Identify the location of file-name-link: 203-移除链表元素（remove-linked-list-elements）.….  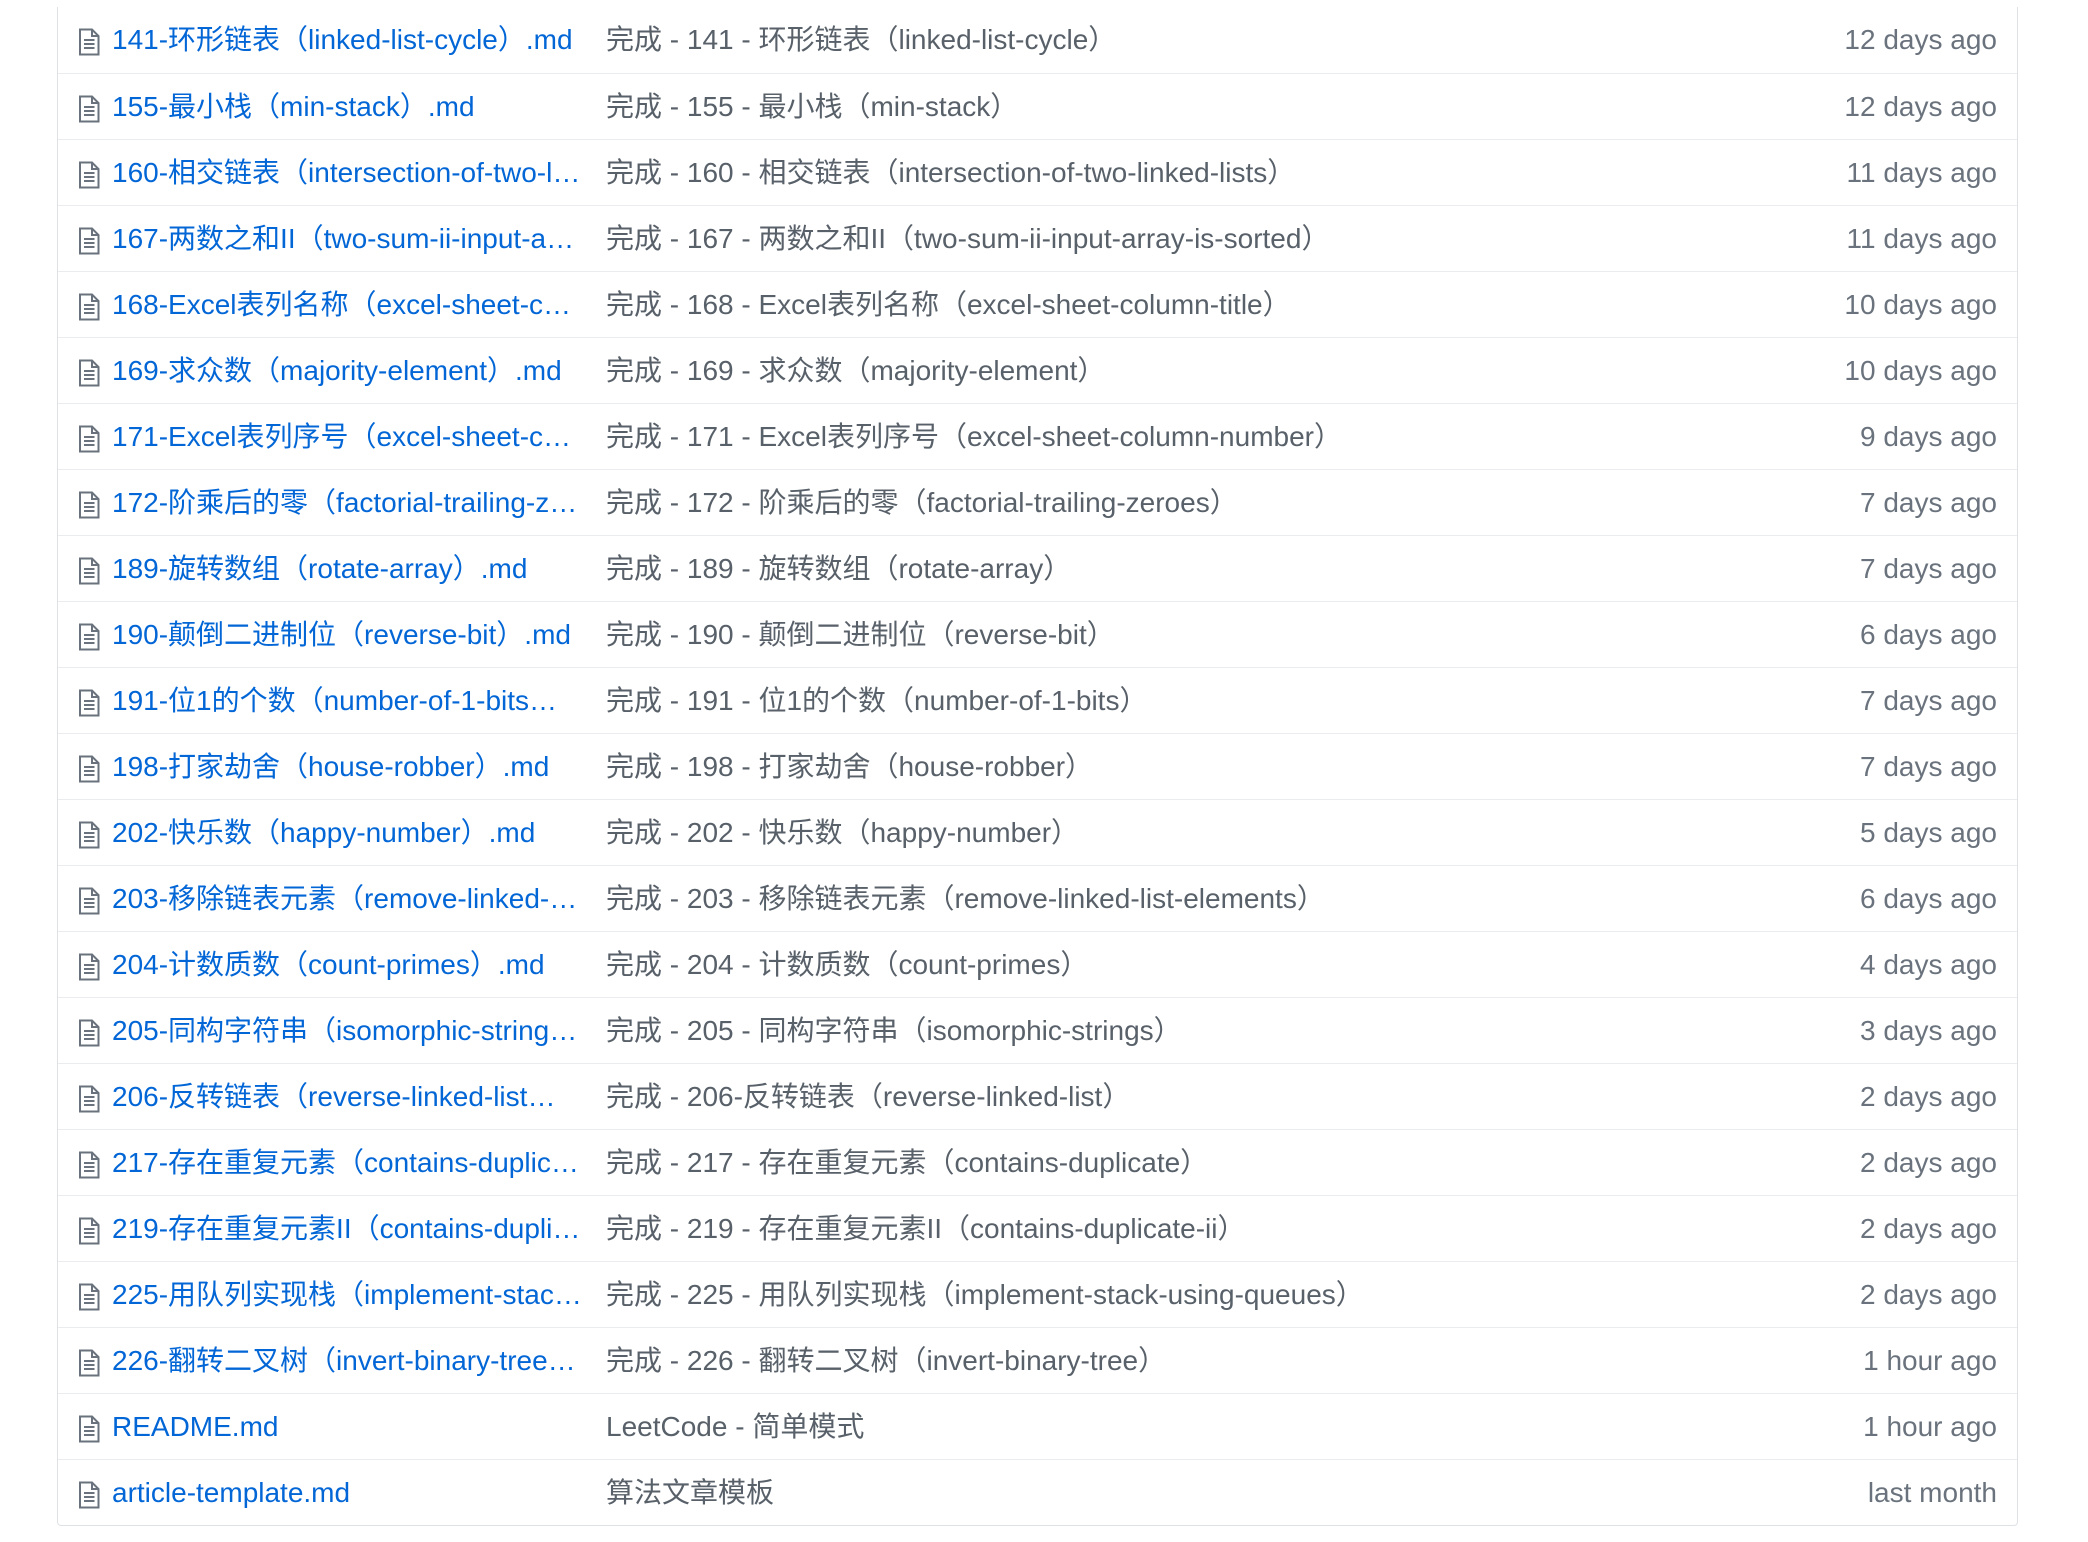
(347, 899).